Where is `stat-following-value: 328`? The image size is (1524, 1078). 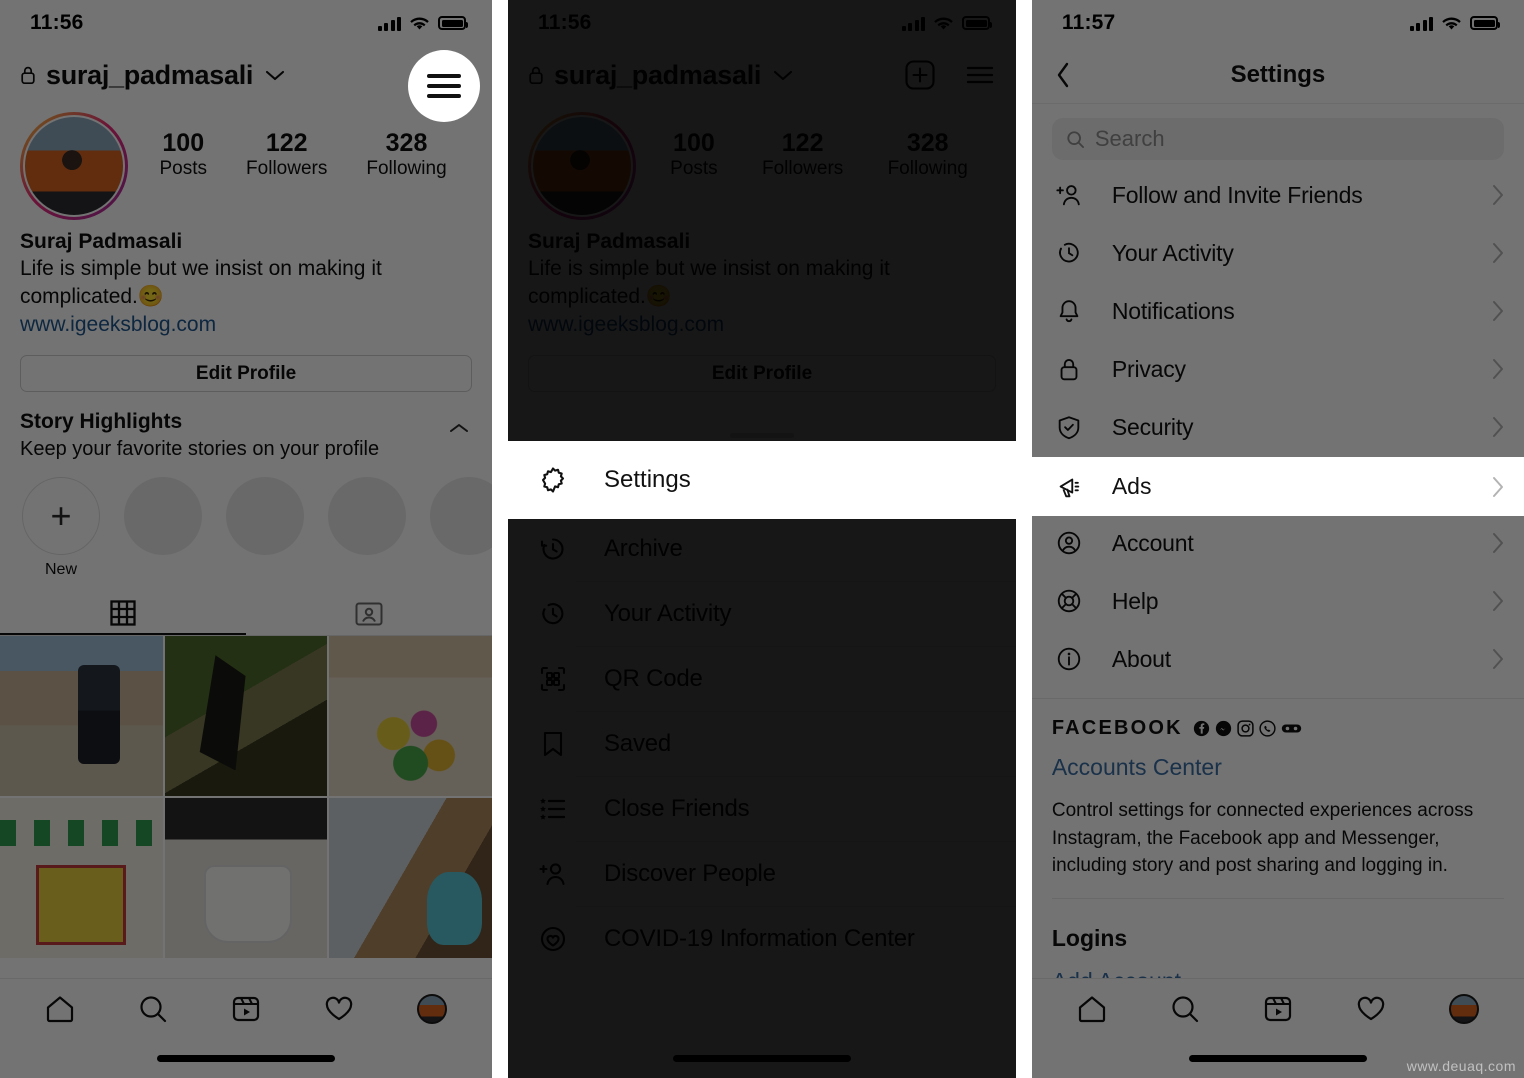 stat-following-value: 328 is located at coordinates (927, 143).